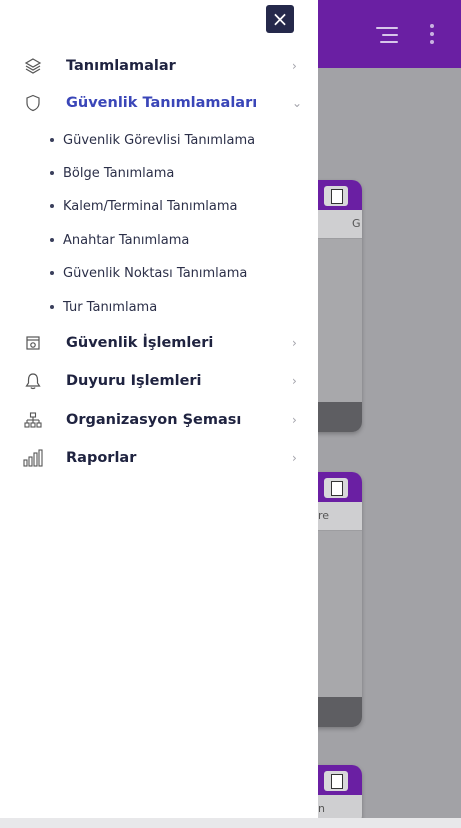 This screenshot has width=461, height=828. I want to click on menu-item-raporlar: Raporlar ›, so click(159, 458).